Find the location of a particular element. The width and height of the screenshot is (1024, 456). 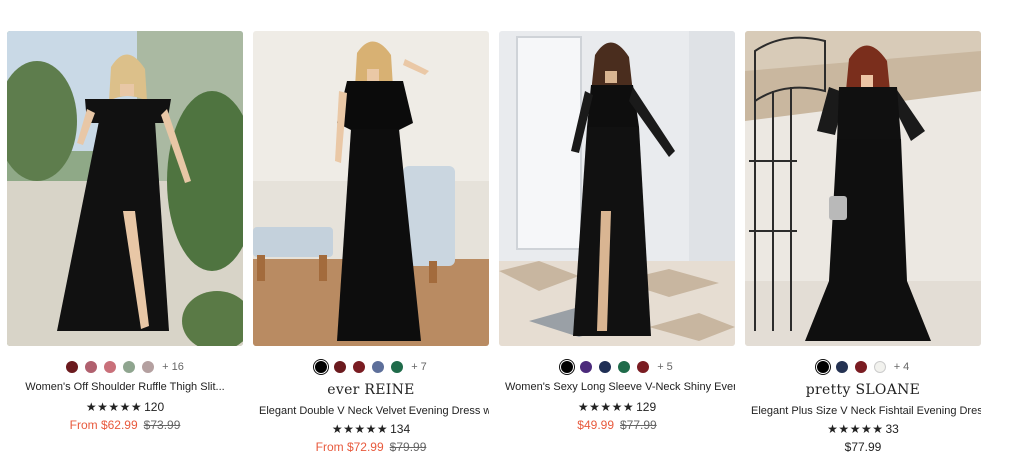

more-colors-link: + 4 is located at coordinates (902, 367).